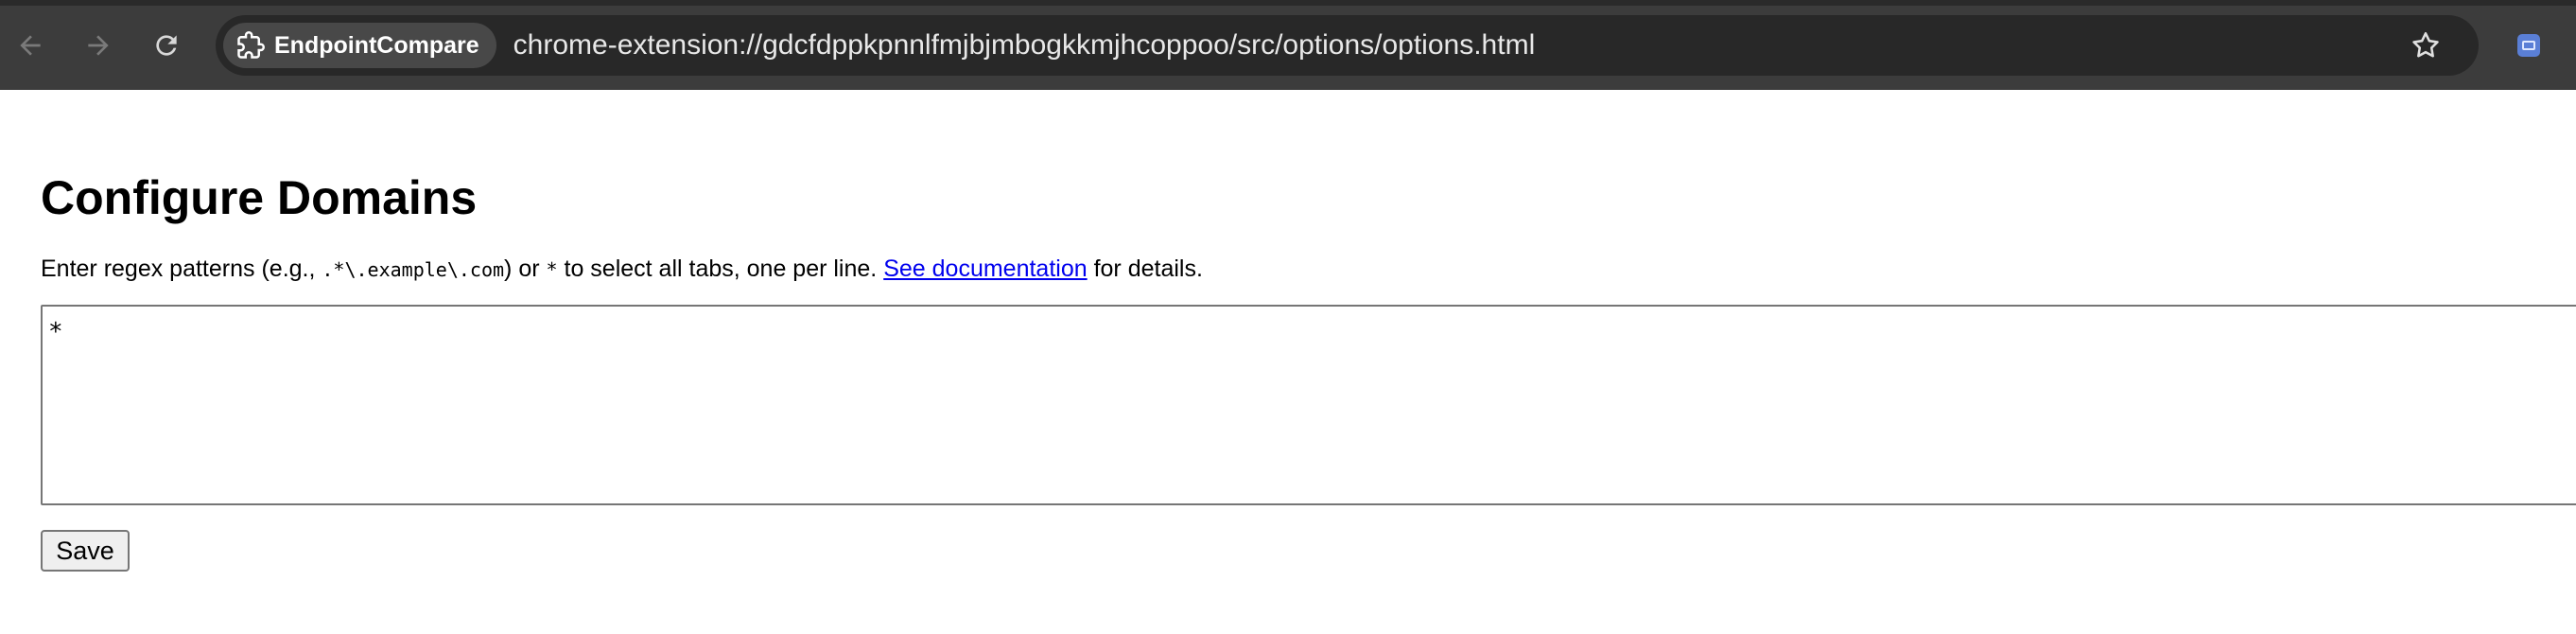 The height and width of the screenshot is (634, 2576). I want to click on back-arrow-icon, so click(30, 46).